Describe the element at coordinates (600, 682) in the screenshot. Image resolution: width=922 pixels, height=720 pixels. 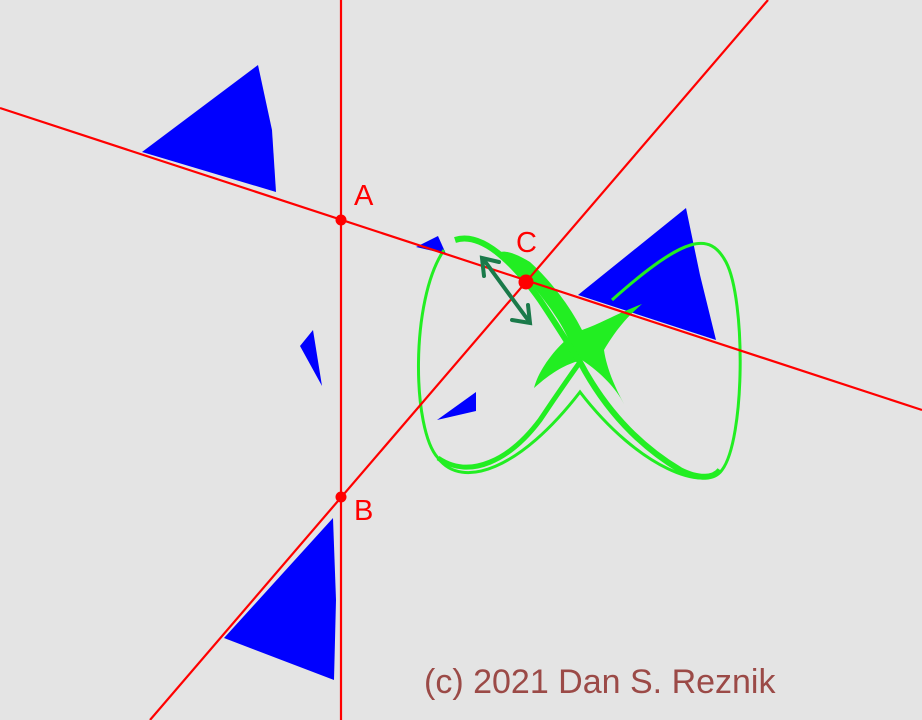
I see `credit-text: (c) 2021 Dan S. Reznik` at that location.